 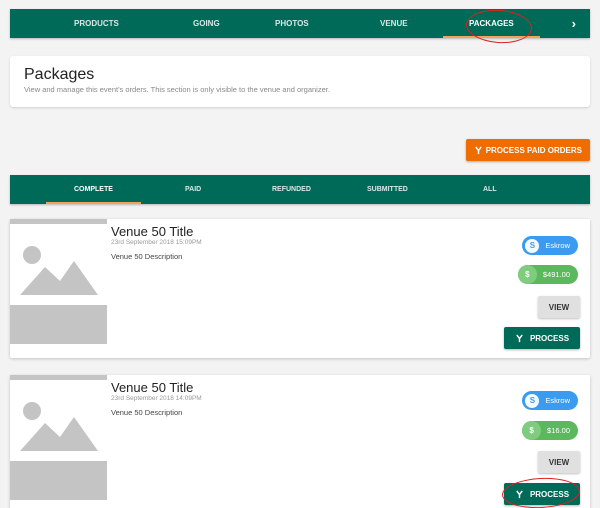 What do you see at coordinates (574, 23) in the screenshot?
I see `chevron-right-icon: ›` at bounding box center [574, 23].